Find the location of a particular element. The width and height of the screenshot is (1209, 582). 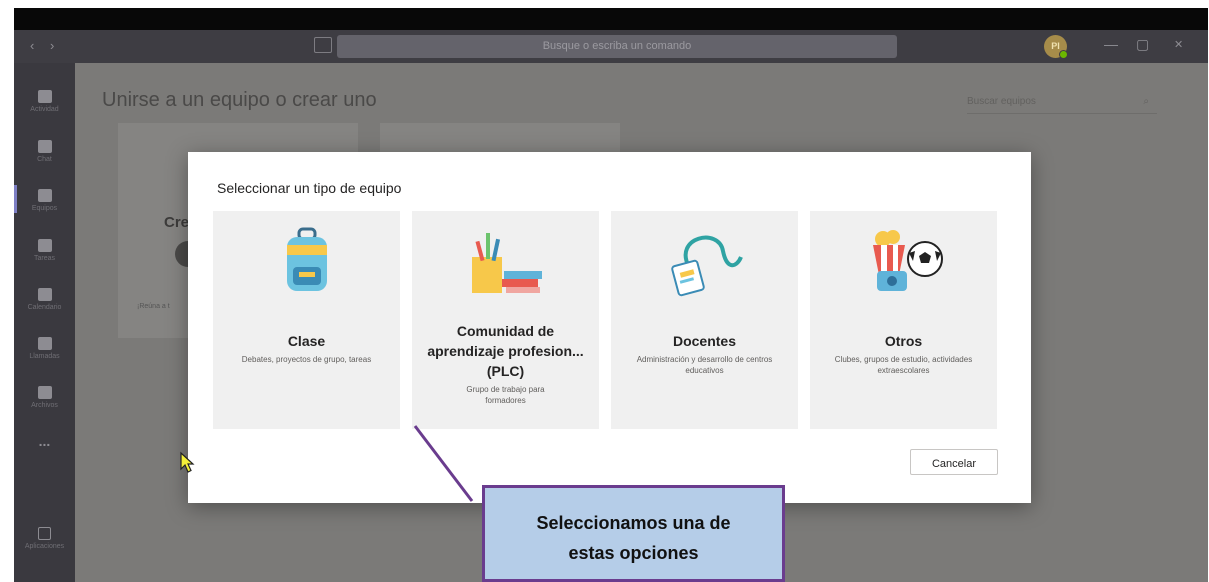

avatar-initials: PI is located at coordinates (1055, 46).